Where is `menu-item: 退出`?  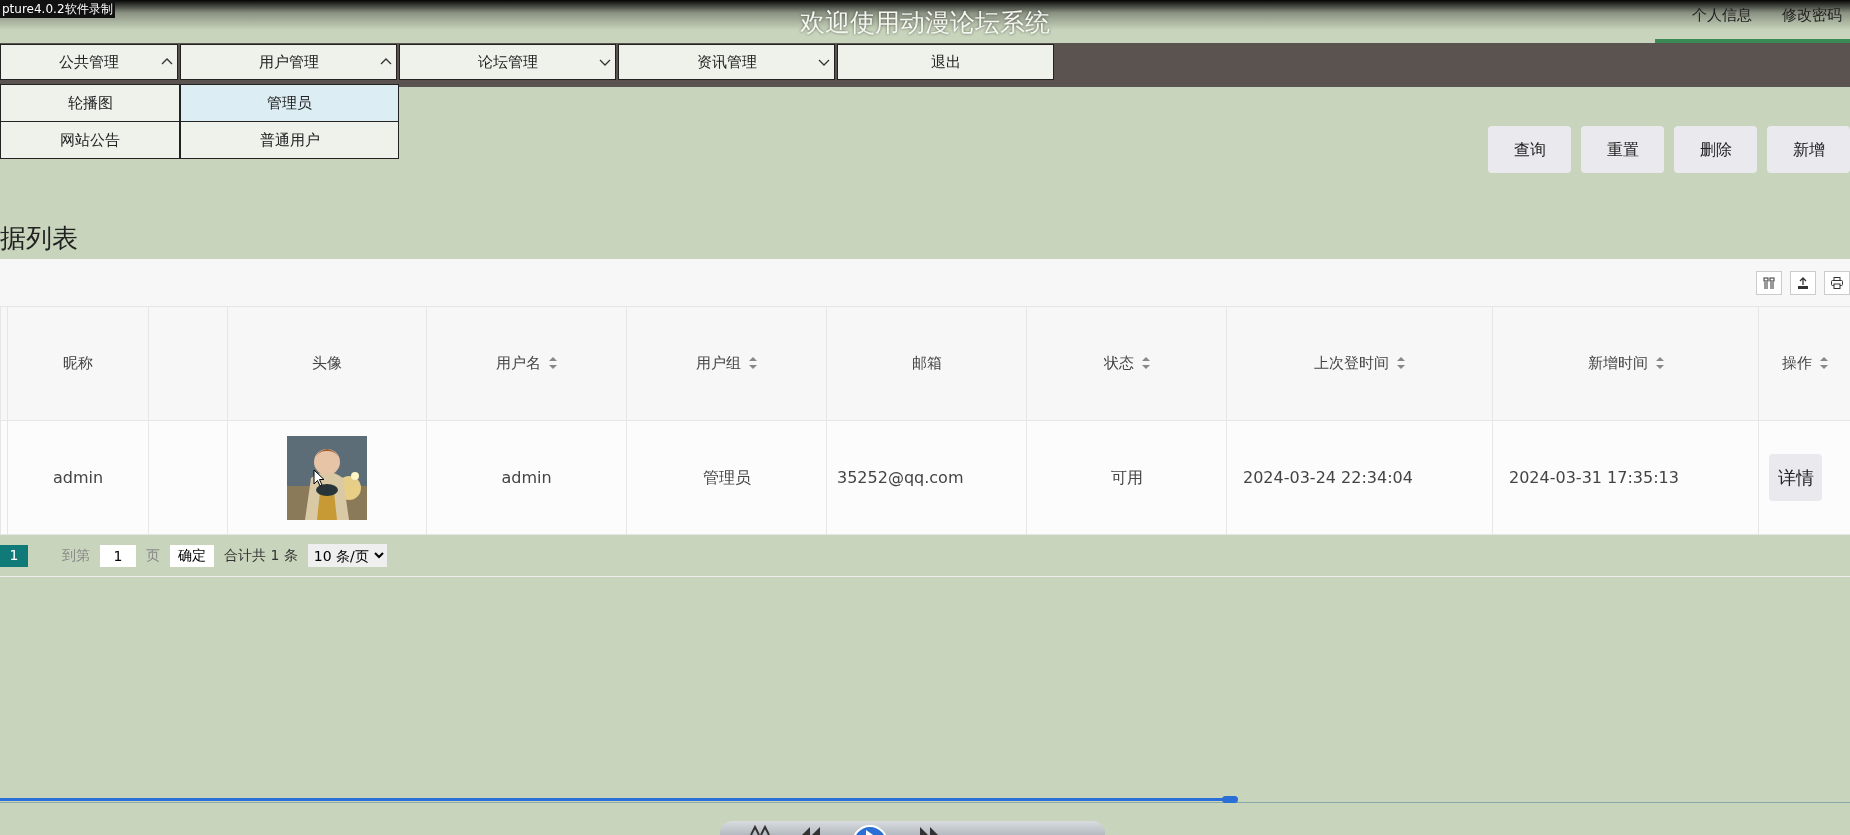 menu-item: 退出 is located at coordinates (945, 62).